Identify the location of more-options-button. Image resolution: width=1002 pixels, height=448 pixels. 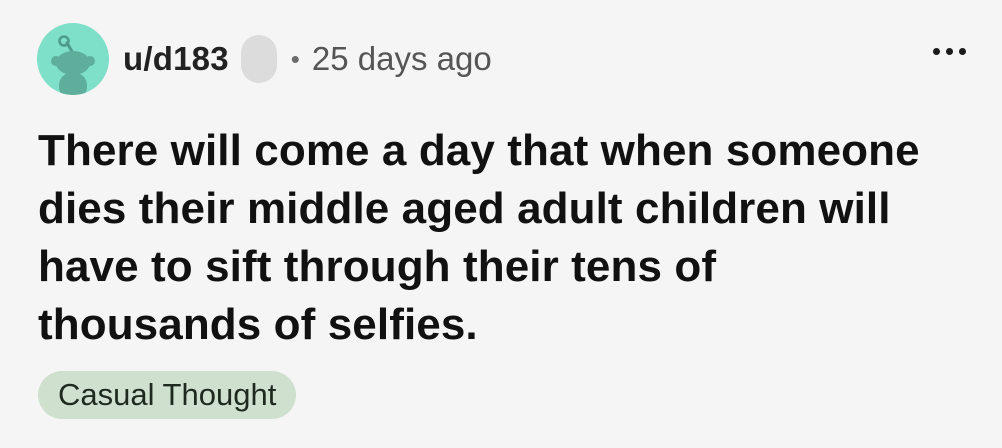
(949, 51).